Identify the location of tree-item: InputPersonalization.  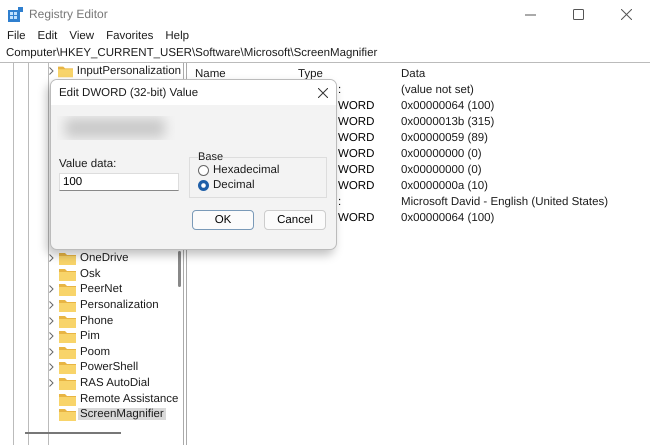
(128, 70).